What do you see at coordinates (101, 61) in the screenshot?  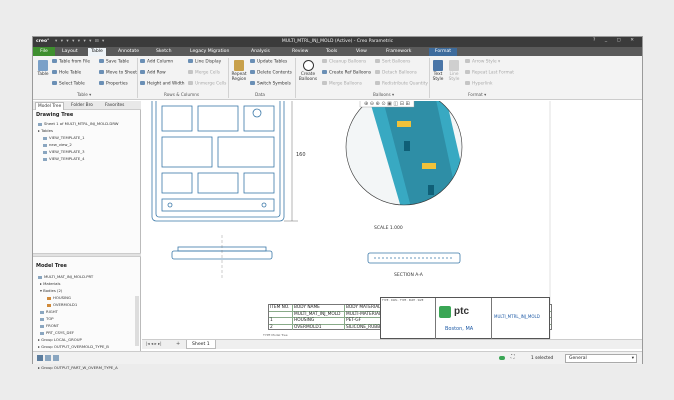 I see `save-table-icon` at bounding box center [101, 61].